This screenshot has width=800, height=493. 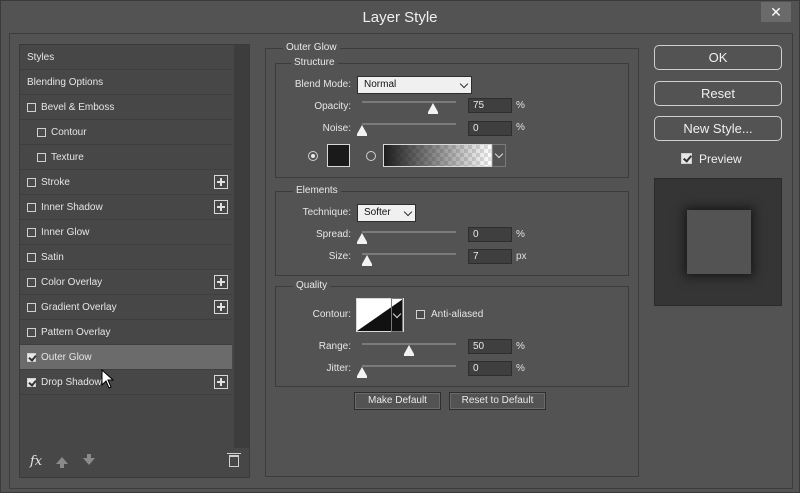 What do you see at coordinates (36, 461) in the screenshot?
I see `fx-icon: fx` at bounding box center [36, 461].